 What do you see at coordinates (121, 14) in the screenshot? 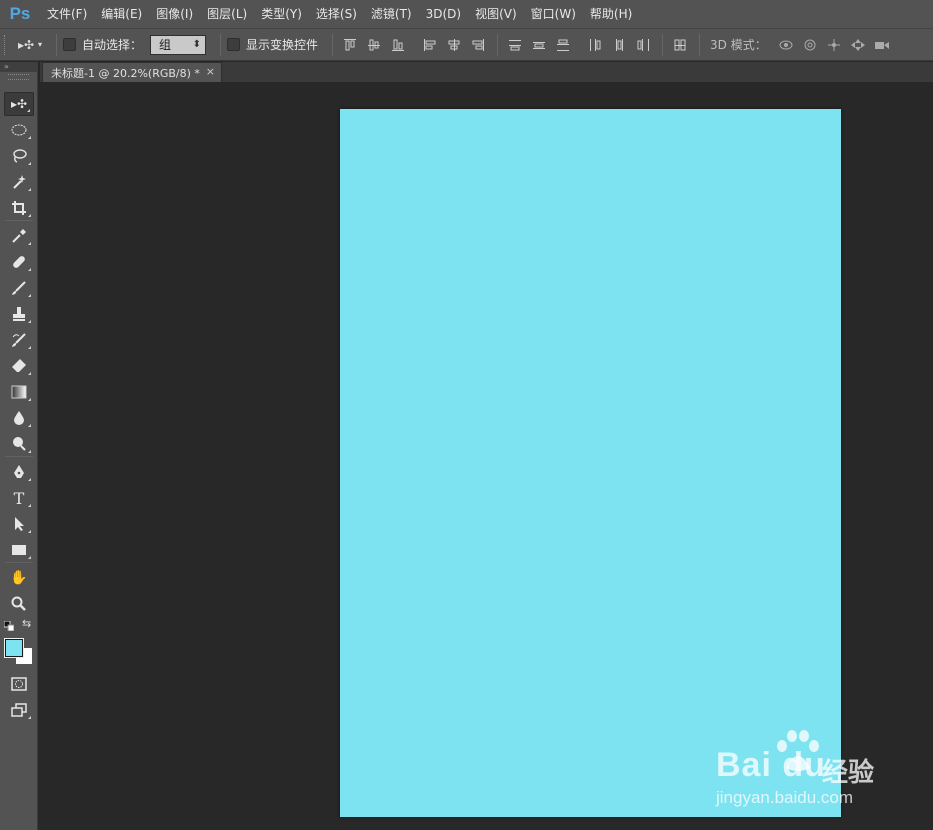
I see `menu-edit: 编辑(E)` at bounding box center [121, 14].